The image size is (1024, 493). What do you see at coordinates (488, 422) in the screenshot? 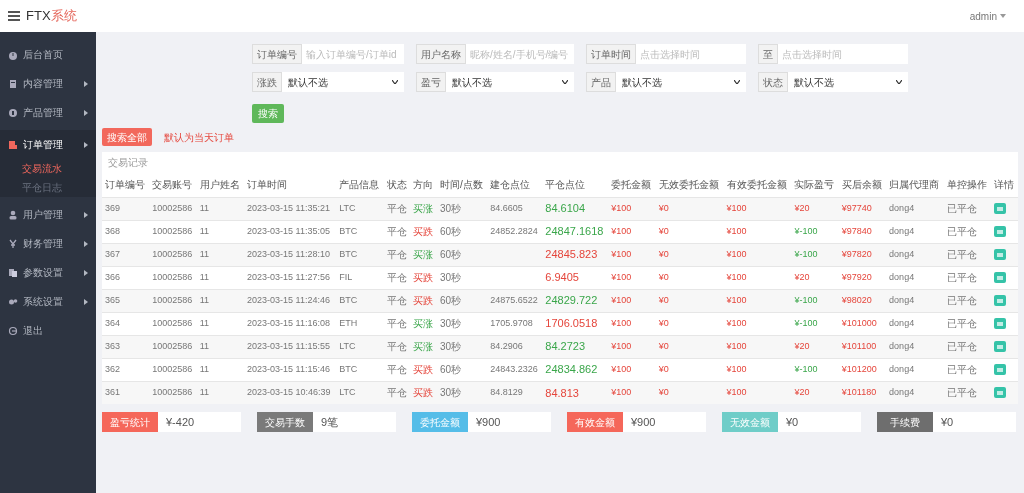
I see `summary-value: ¥900` at bounding box center [488, 422].